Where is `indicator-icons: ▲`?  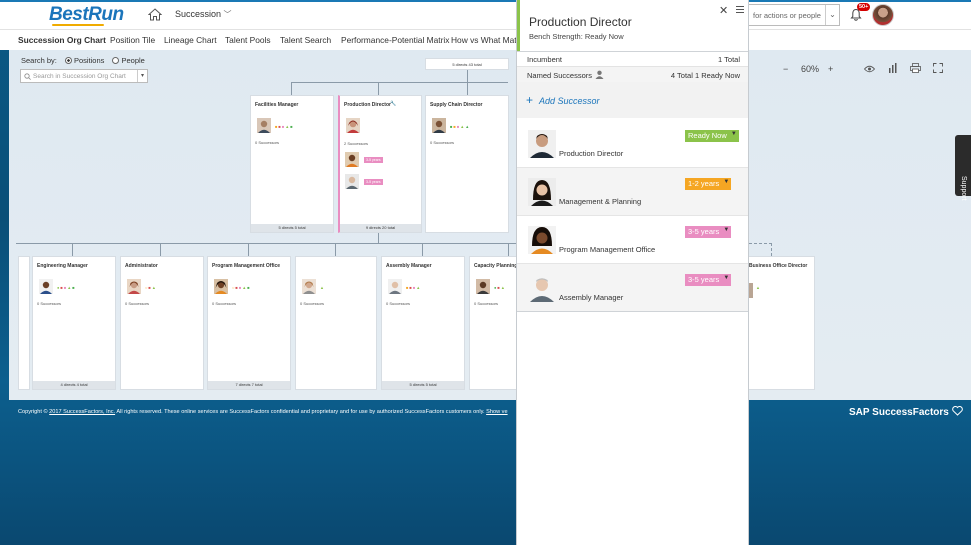 indicator-icons: ▲ is located at coordinates (322, 287).